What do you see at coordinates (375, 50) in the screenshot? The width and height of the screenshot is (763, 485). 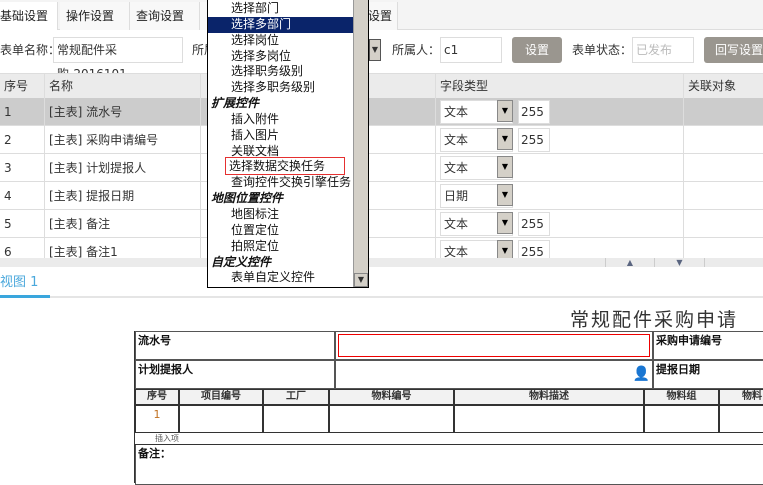 I see `belong-select-arrow: ▼` at bounding box center [375, 50].